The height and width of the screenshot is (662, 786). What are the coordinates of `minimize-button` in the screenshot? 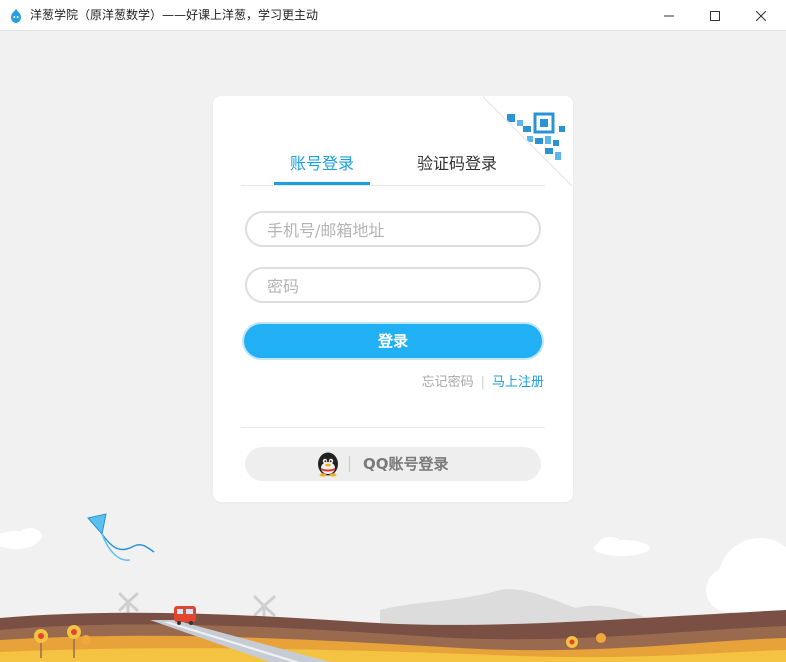 It's located at (669, 15).